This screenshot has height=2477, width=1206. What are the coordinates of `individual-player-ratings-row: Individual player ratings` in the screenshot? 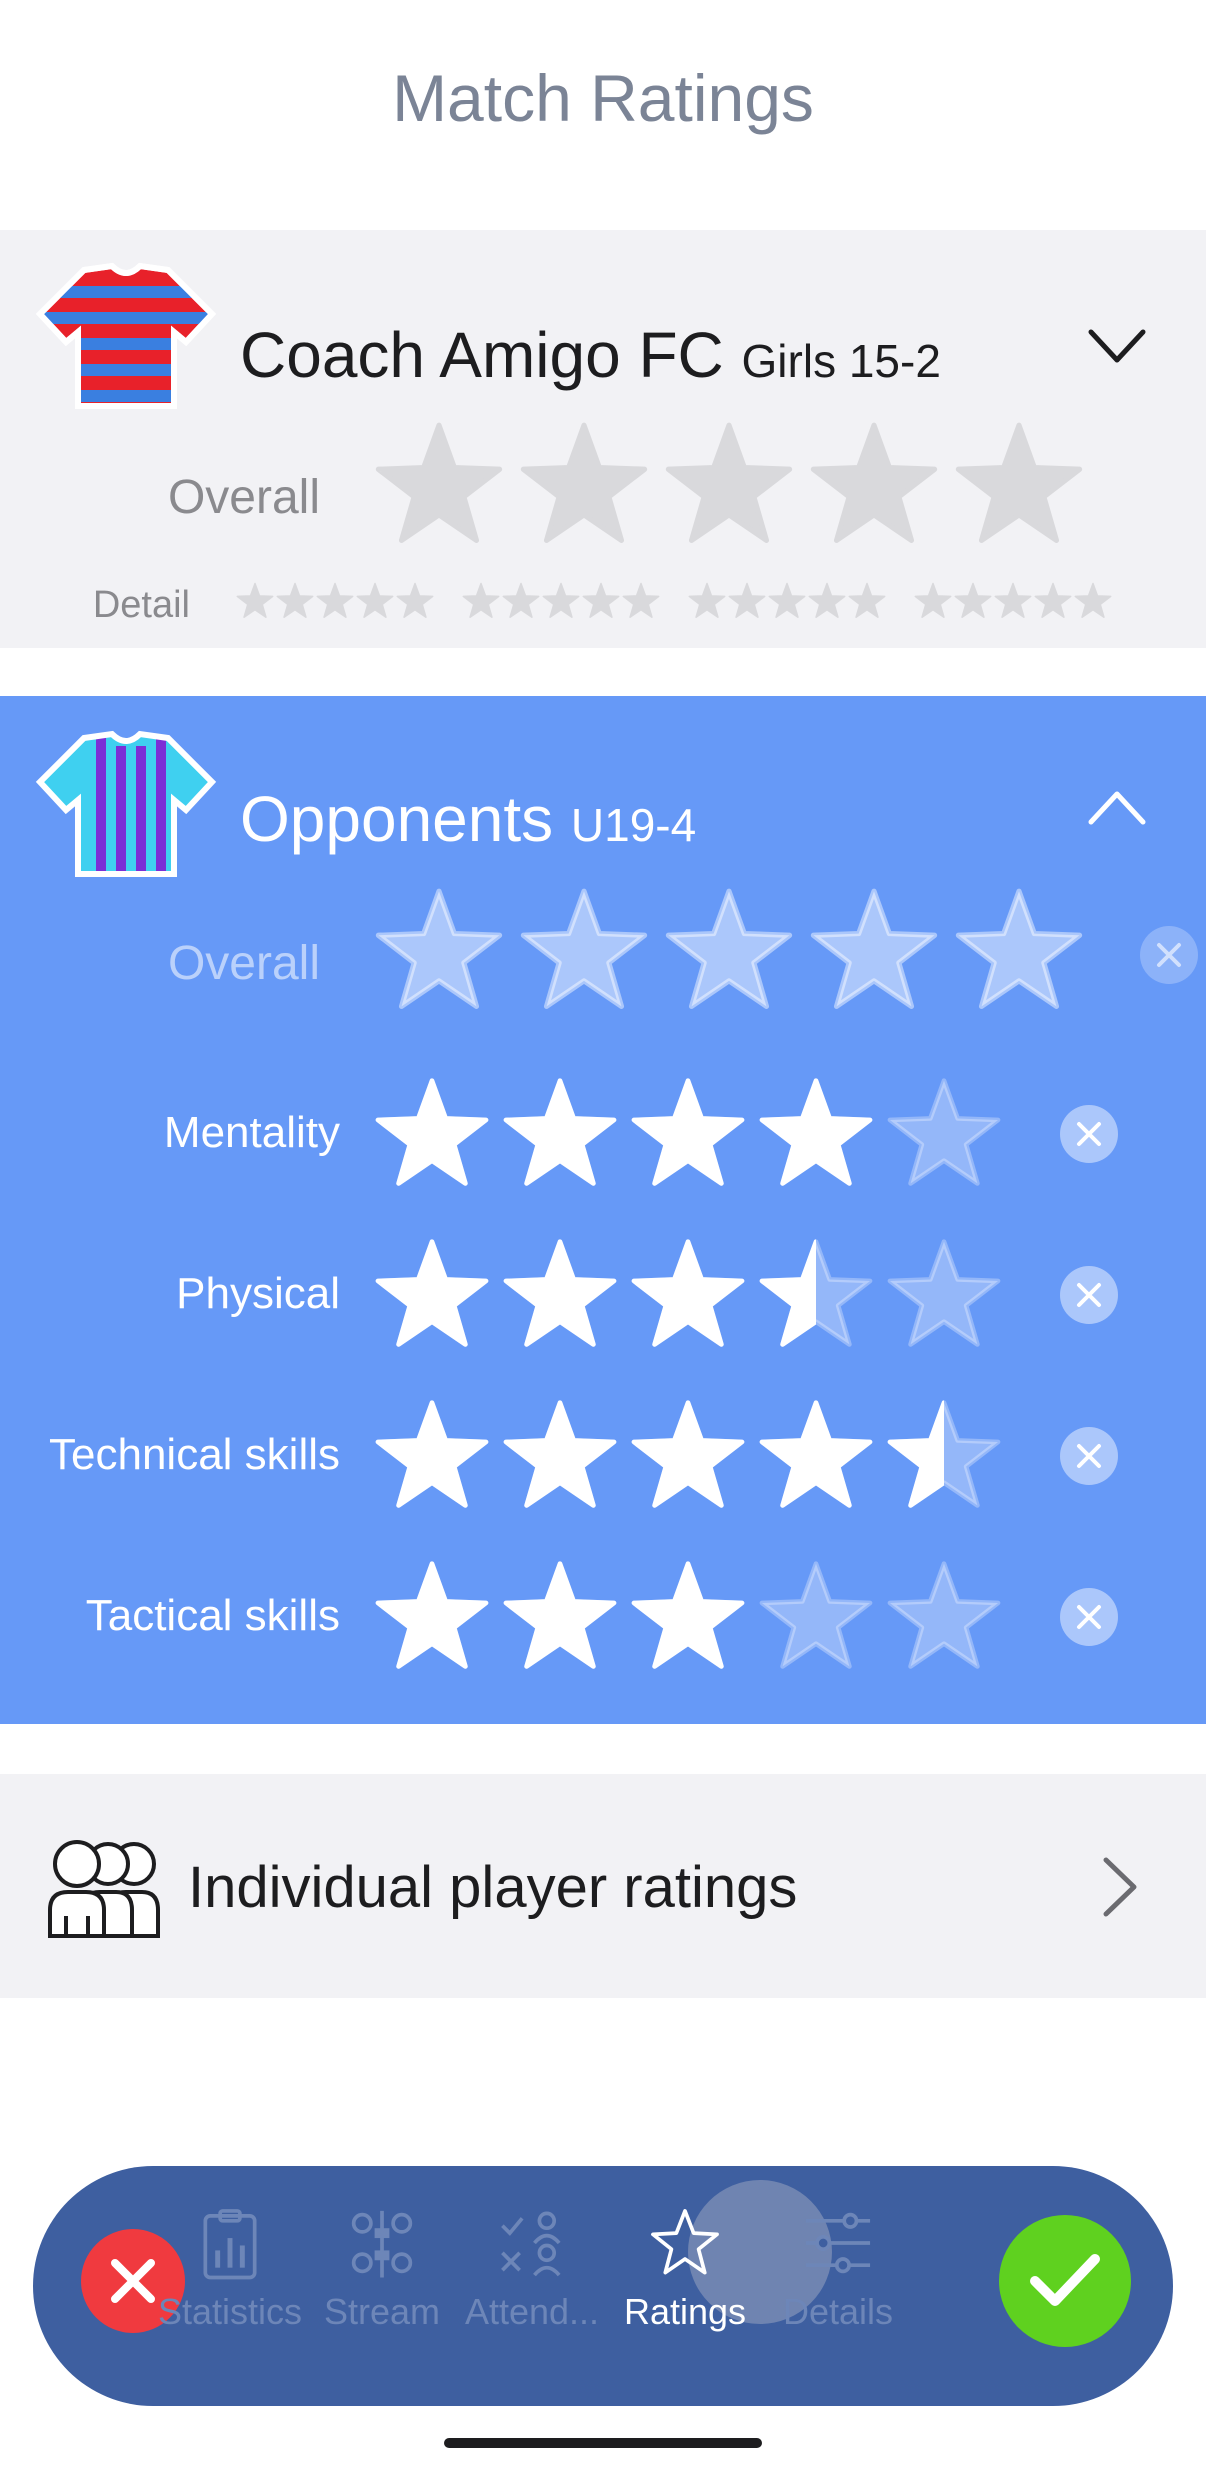 It's located at (603, 1886).